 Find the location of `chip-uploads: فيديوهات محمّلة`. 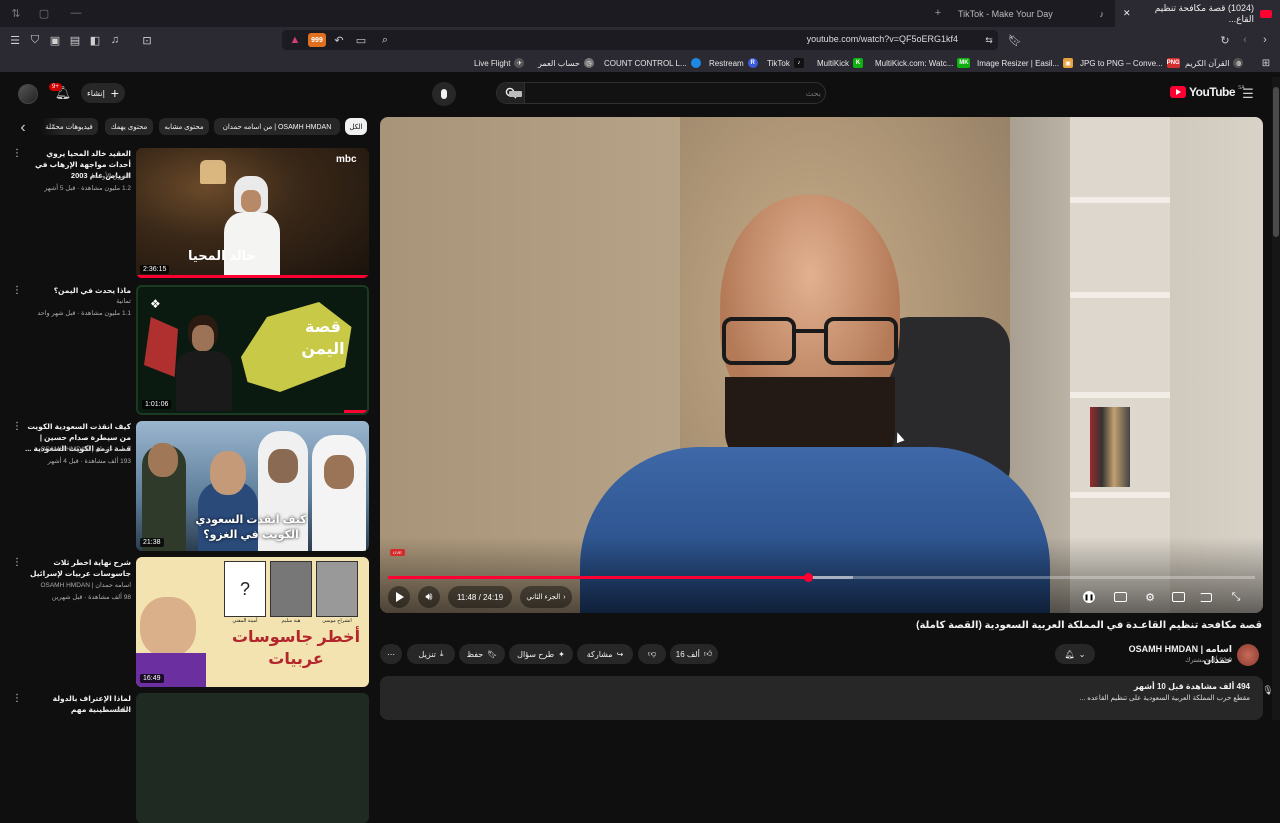

chip-uploads: فيديوهات محمّلة is located at coordinates (69, 126).